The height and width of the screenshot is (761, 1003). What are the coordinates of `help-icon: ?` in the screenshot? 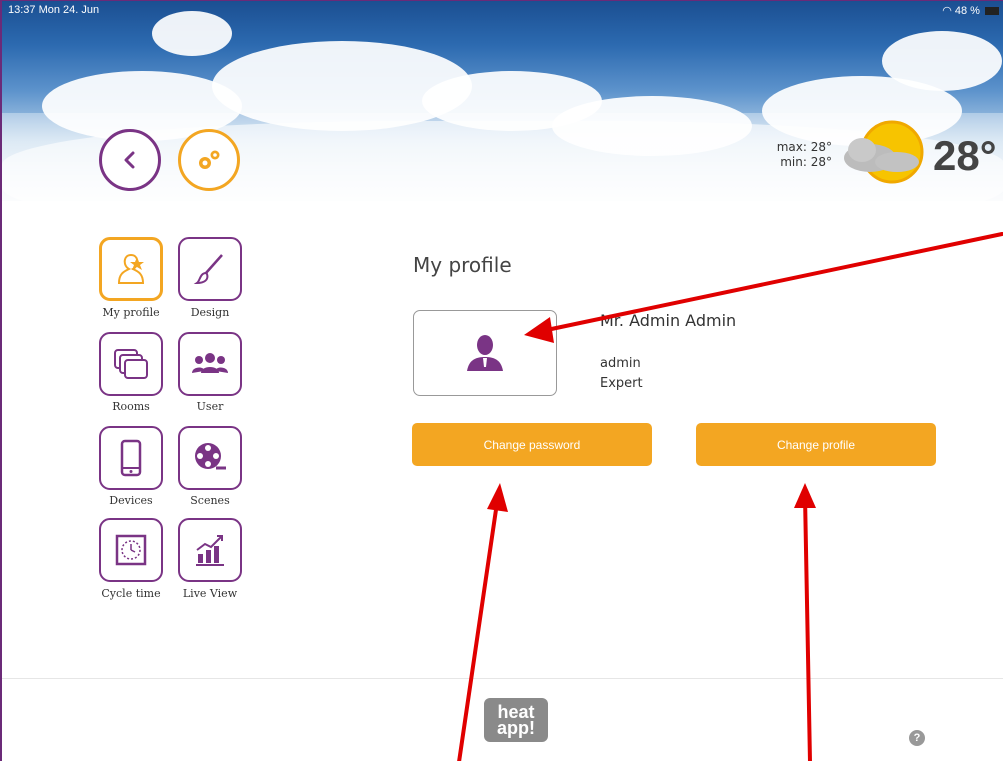 It's located at (917, 738).